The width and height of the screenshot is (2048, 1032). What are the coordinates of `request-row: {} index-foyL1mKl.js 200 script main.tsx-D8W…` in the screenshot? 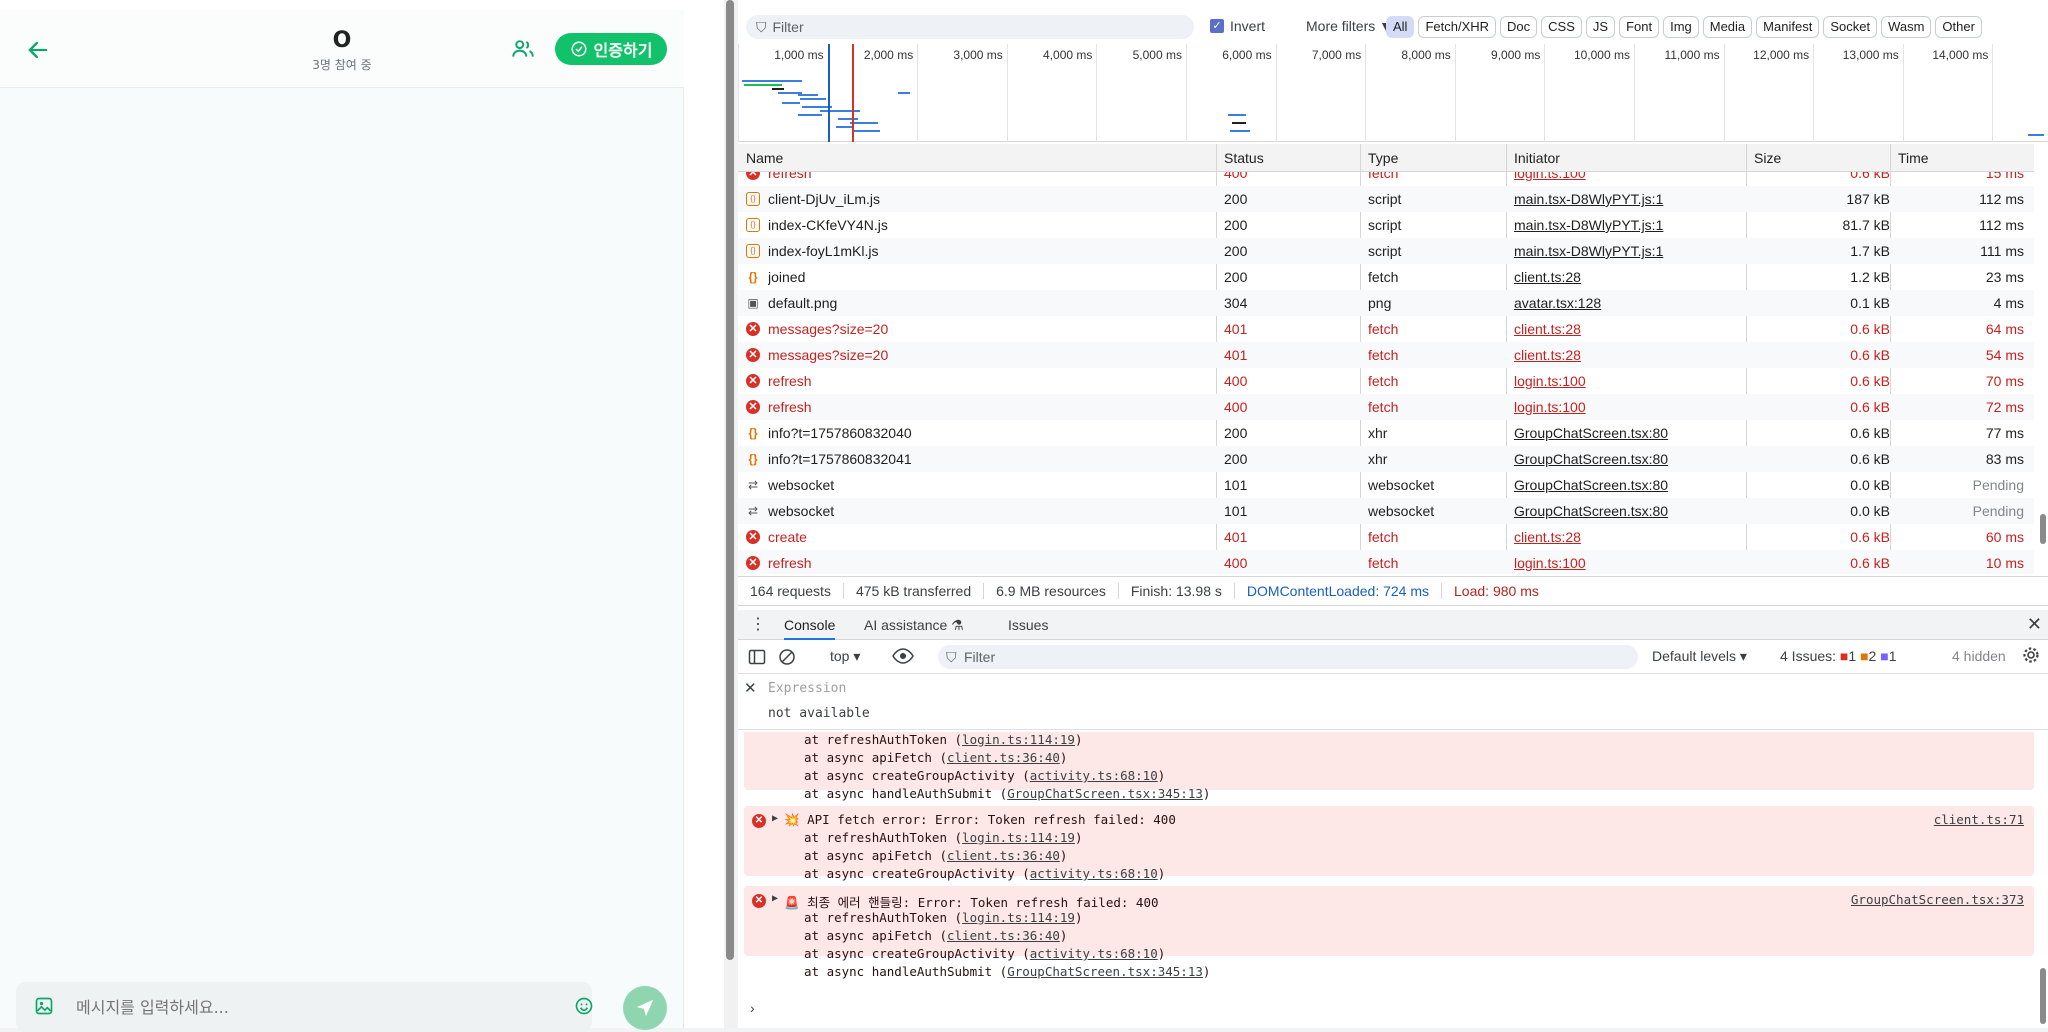 It's located at (1386, 251).